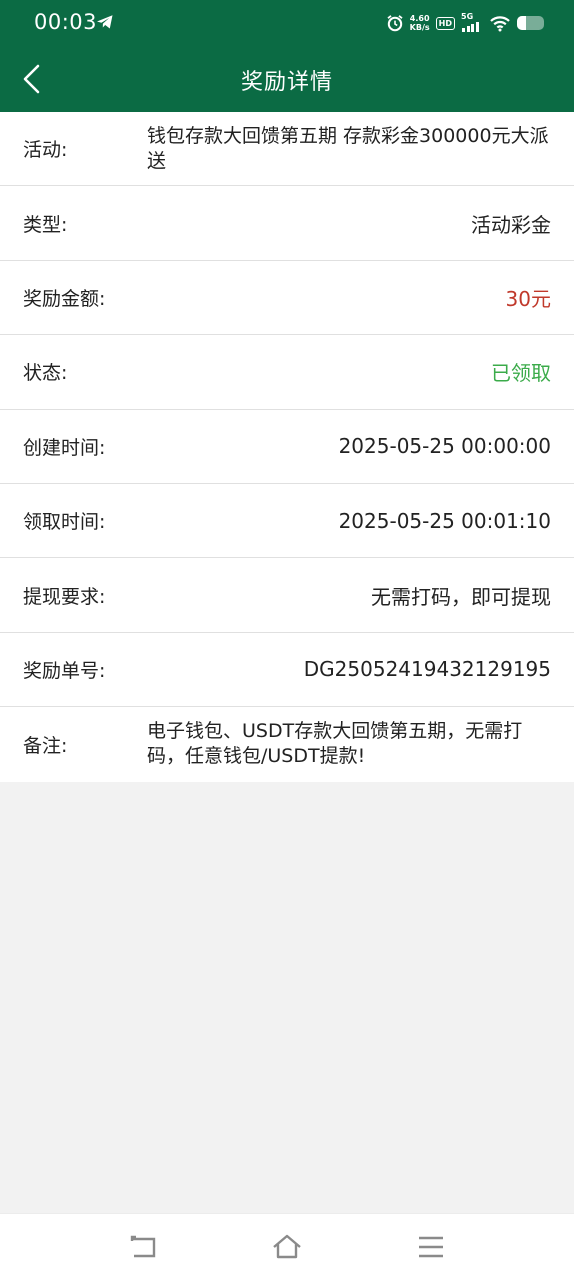 This screenshot has height=1280, width=574. Describe the element at coordinates (444, 446) in the screenshot. I see `created-time-value: 2025-05-25 00:00:00` at that location.